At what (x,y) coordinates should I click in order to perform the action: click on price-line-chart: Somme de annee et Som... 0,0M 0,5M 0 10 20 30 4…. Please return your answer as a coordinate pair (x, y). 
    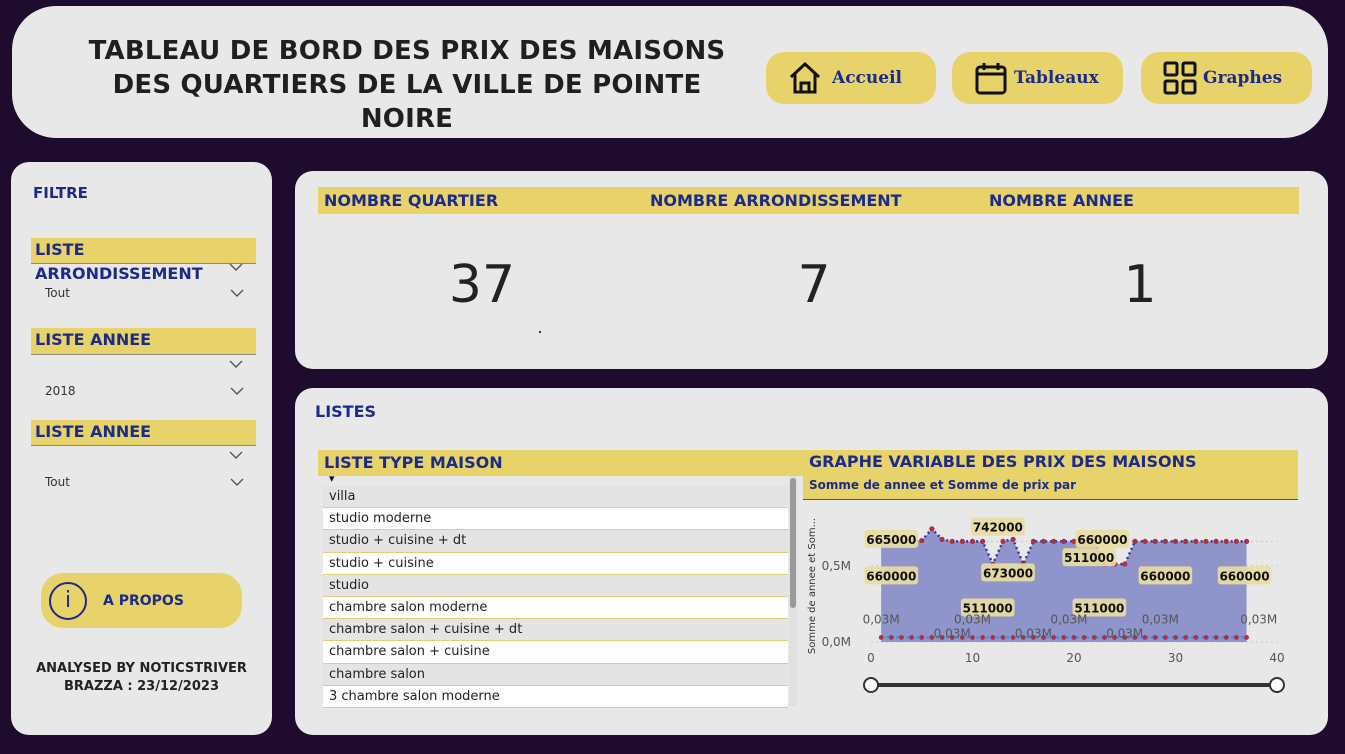
    Looking at the image, I should click on (1046, 605).